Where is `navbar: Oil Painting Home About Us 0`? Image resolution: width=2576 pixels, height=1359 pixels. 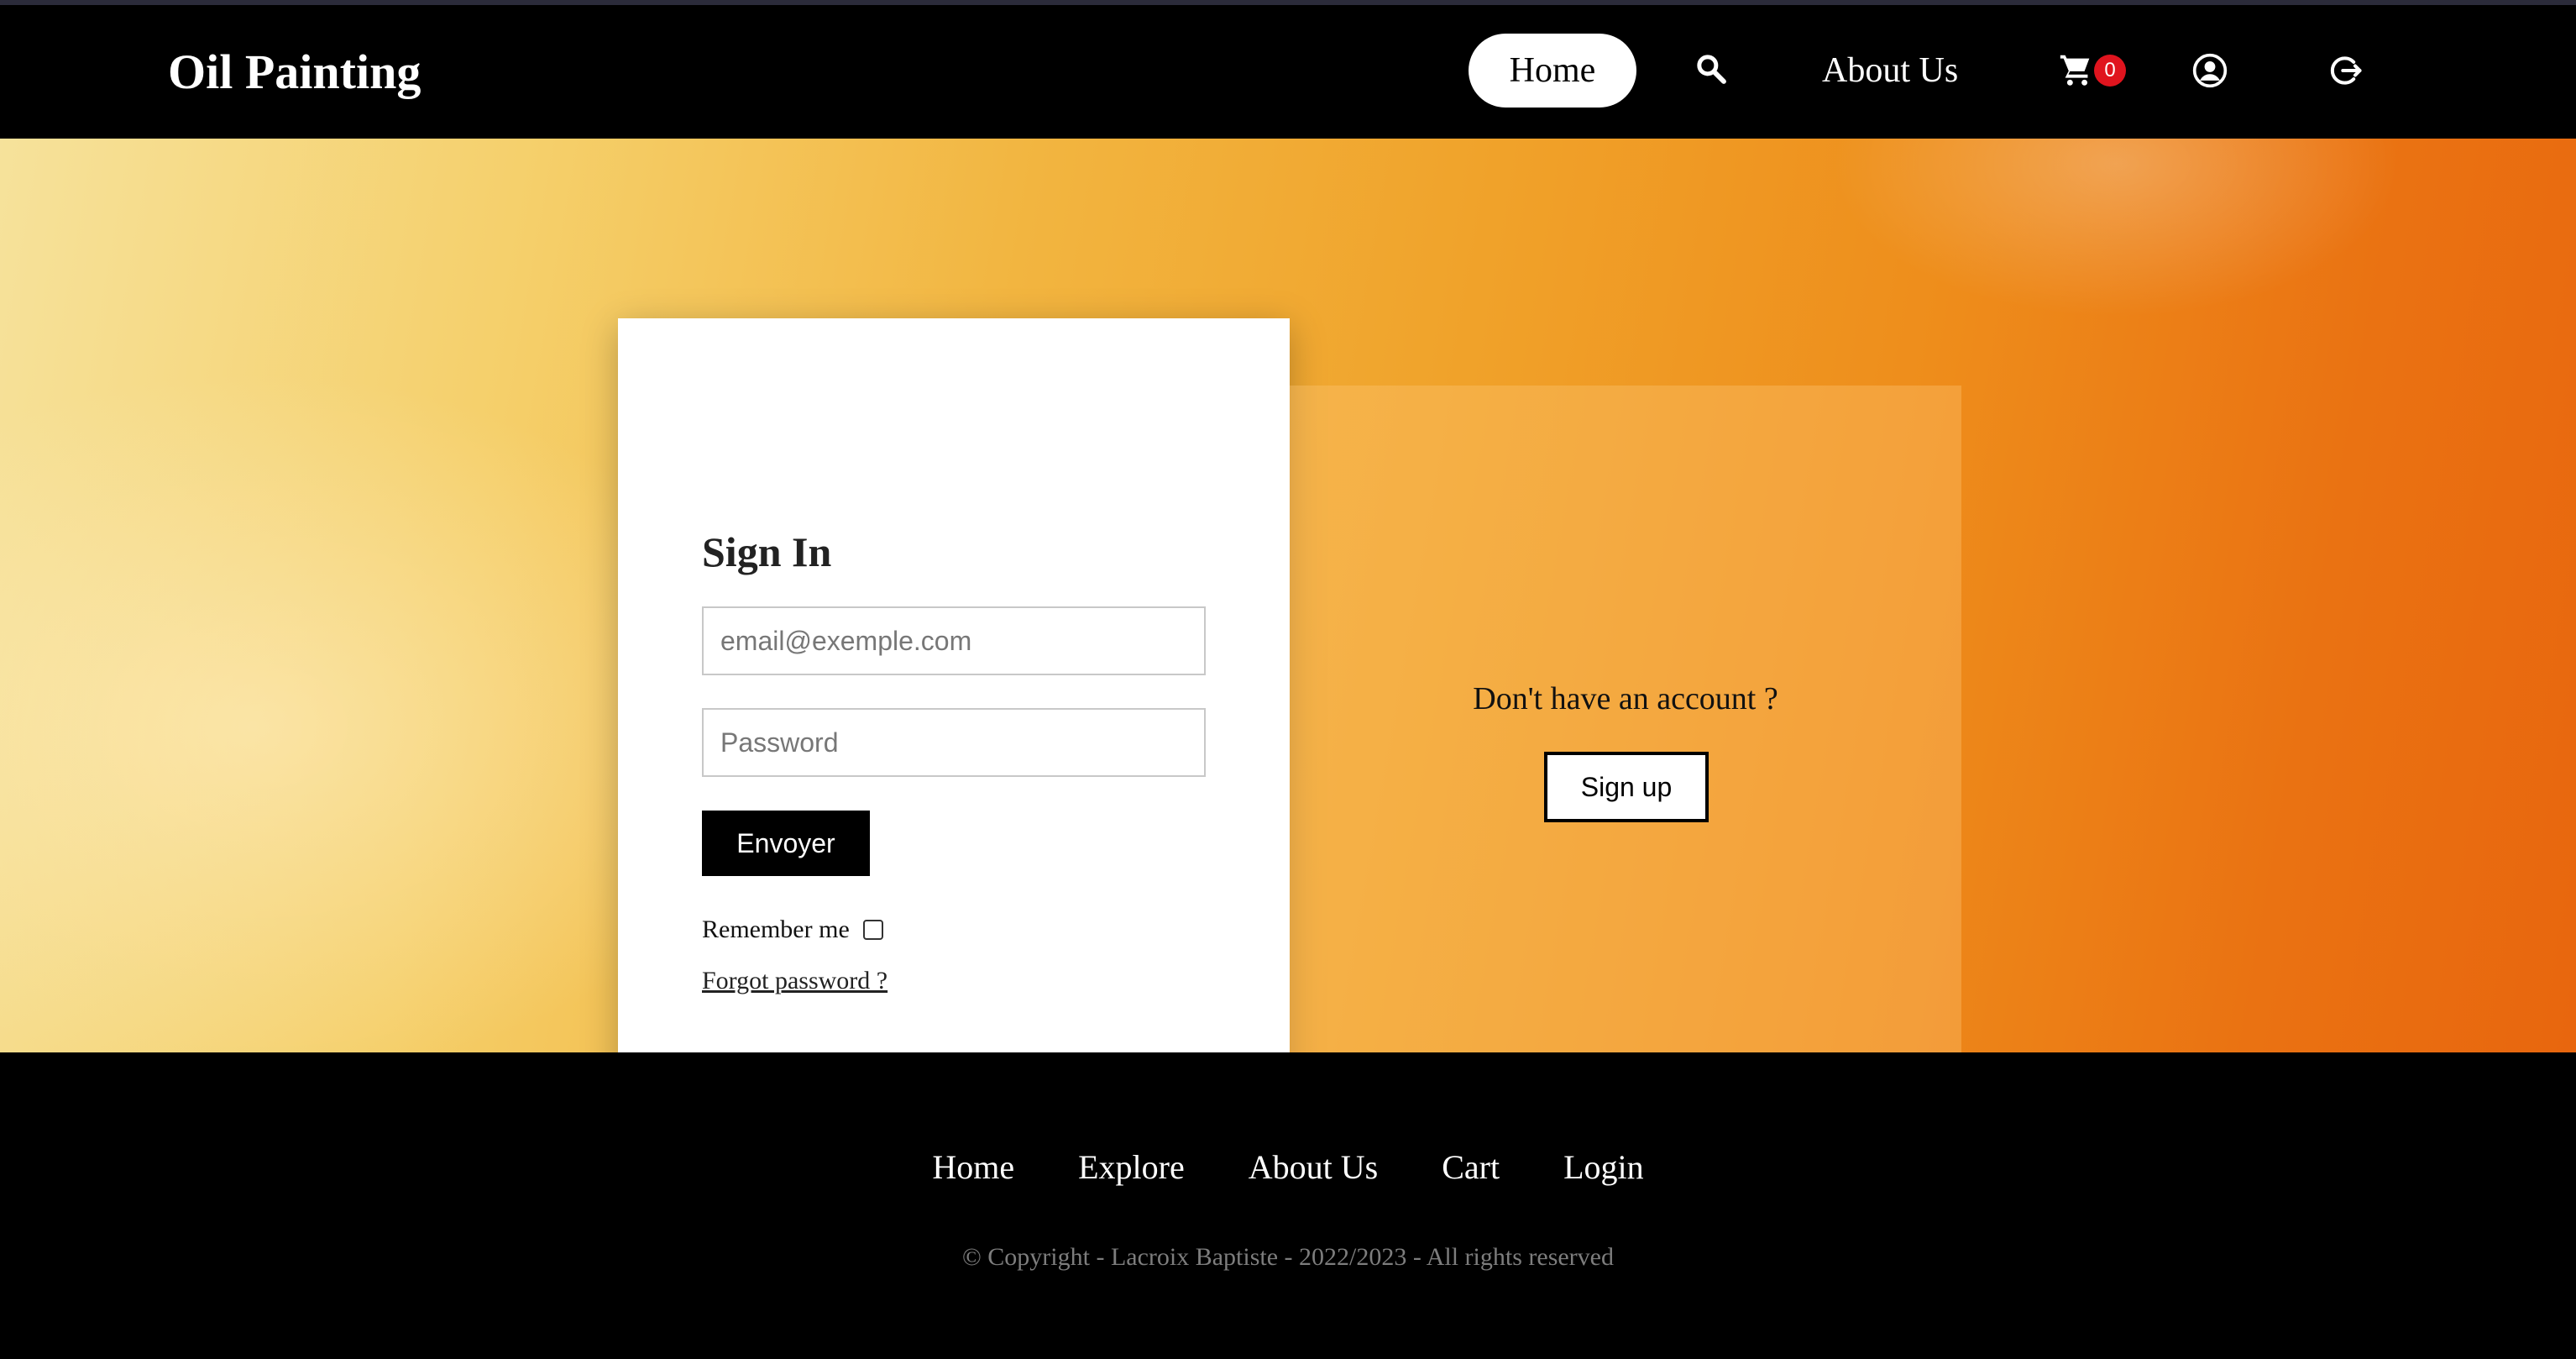
navbar: Oil Painting Home About Us 0 is located at coordinates (1288, 72).